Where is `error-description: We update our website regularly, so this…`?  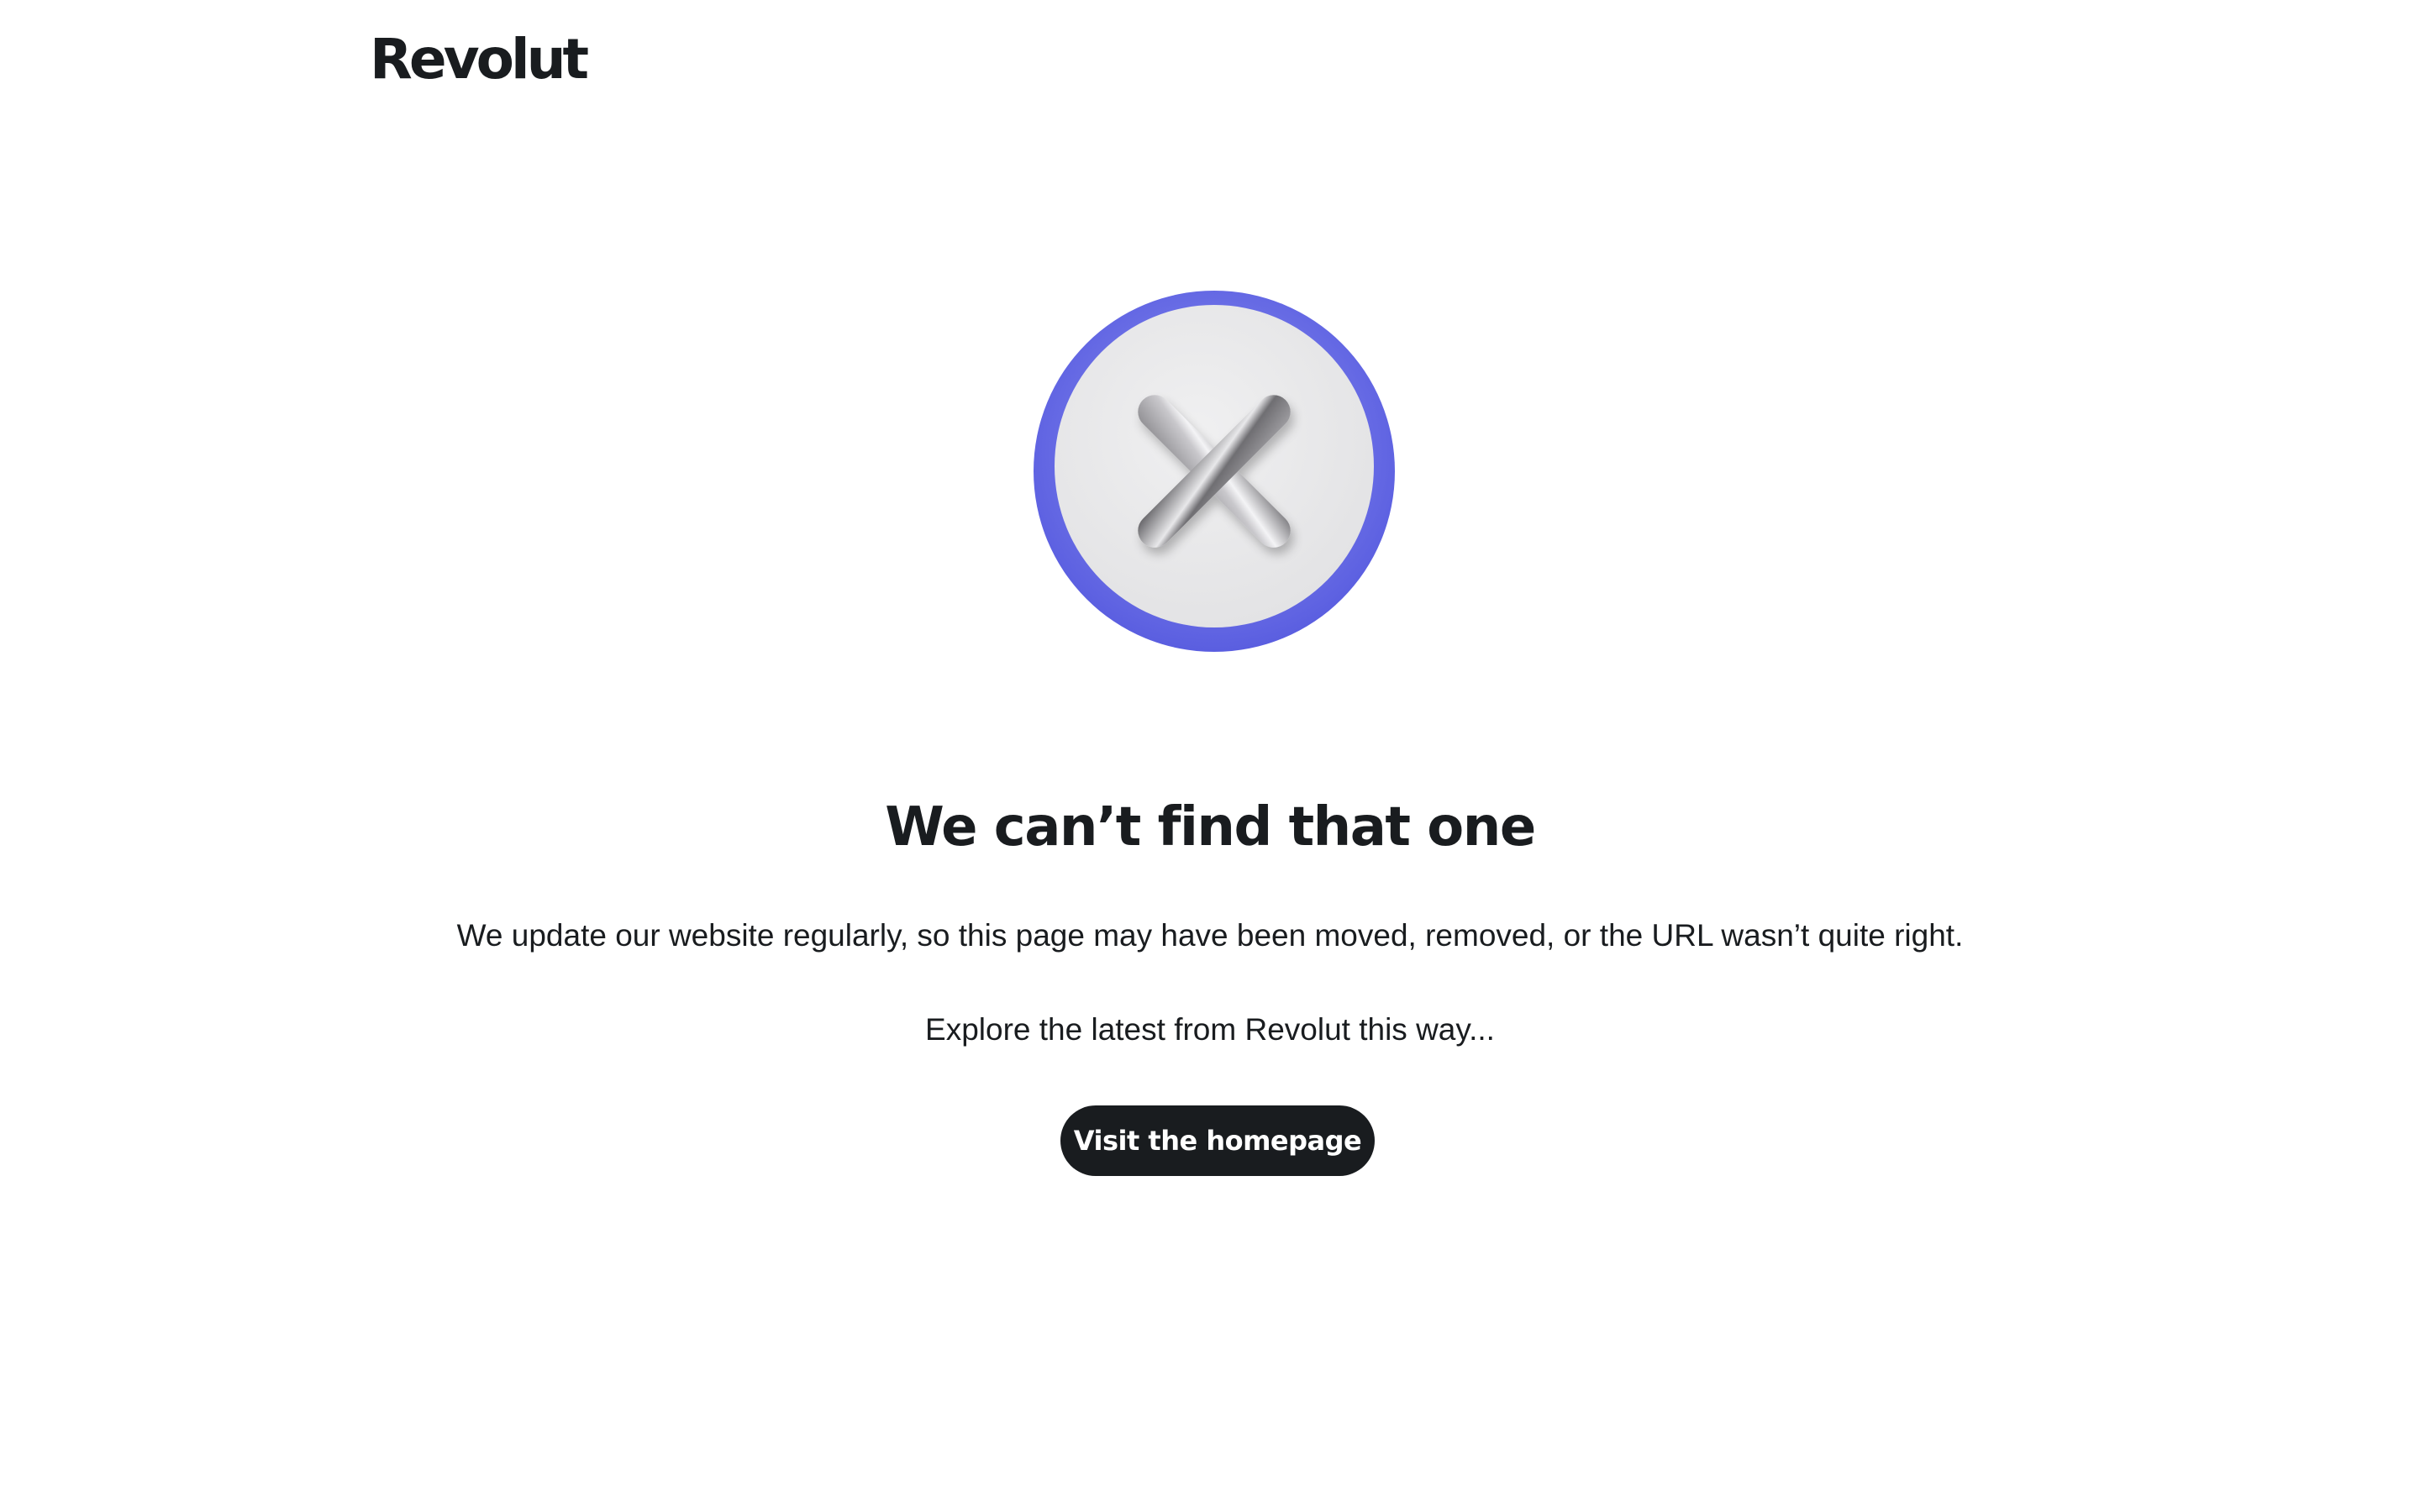
error-description: We update our website regularly, so this… is located at coordinates (1210, 935).